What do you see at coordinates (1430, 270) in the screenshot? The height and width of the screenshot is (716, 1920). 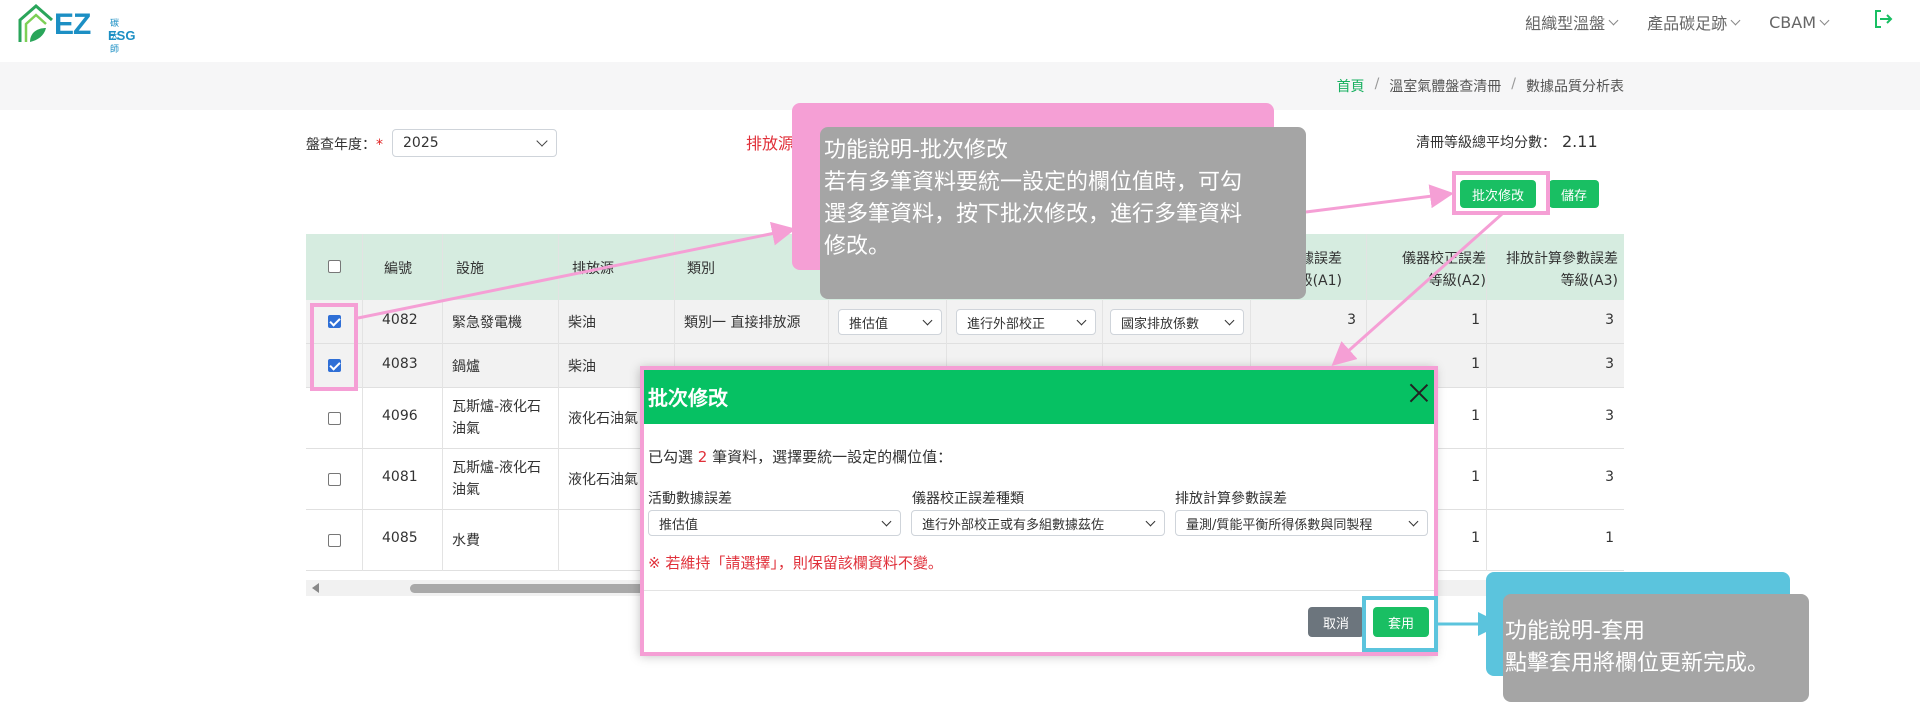 I see `header-a2: 儀器校正誤差 等級(A2)` at bounding box center [1430, 270].